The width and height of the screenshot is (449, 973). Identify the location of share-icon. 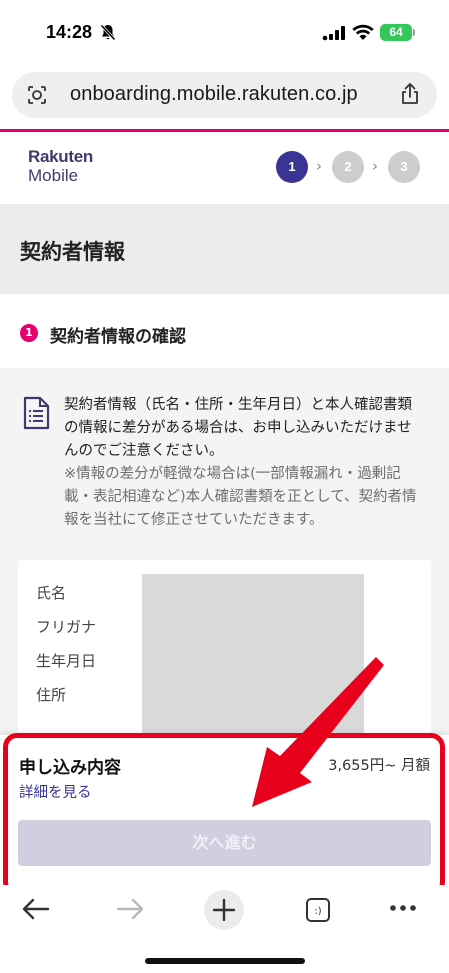
(410, 94).